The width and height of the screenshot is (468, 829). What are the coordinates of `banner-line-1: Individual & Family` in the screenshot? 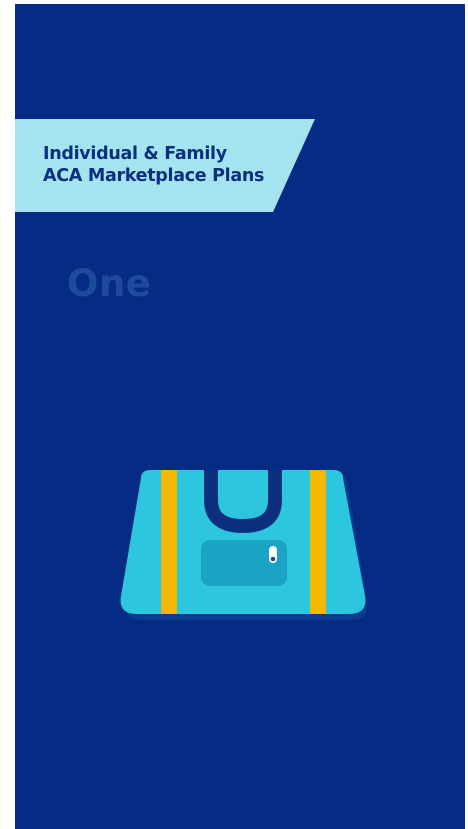 It's located at (135, 154).